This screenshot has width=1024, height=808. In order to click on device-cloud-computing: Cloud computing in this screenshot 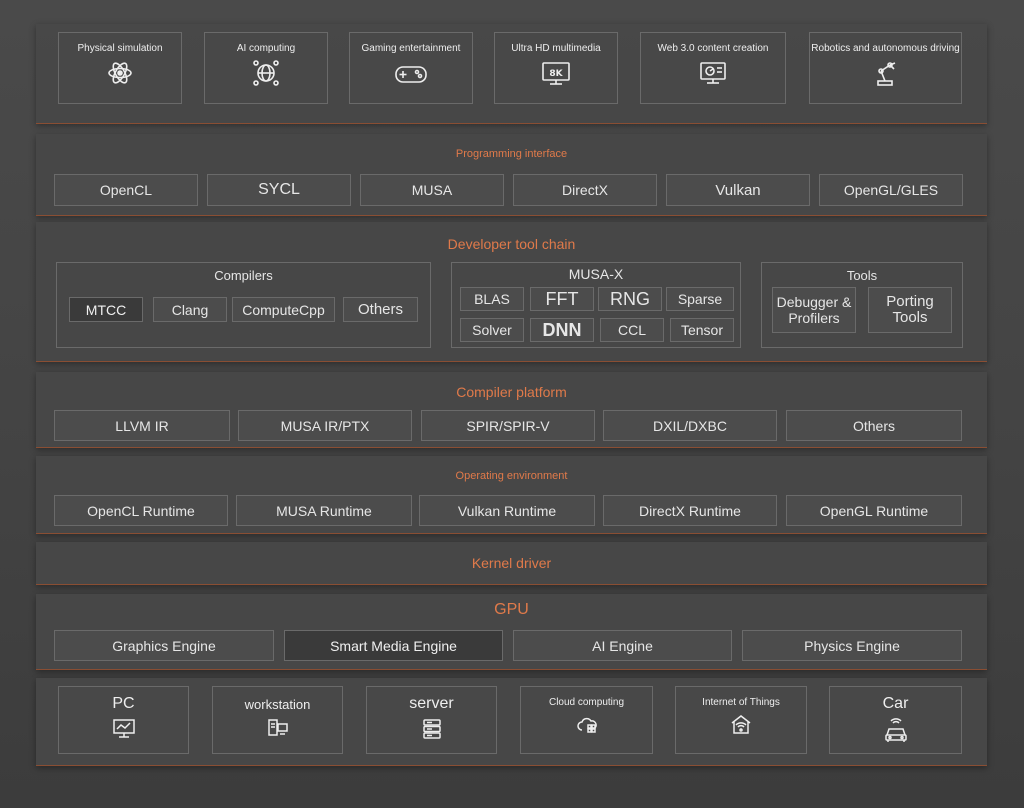, I will do `click(586, 720)`.